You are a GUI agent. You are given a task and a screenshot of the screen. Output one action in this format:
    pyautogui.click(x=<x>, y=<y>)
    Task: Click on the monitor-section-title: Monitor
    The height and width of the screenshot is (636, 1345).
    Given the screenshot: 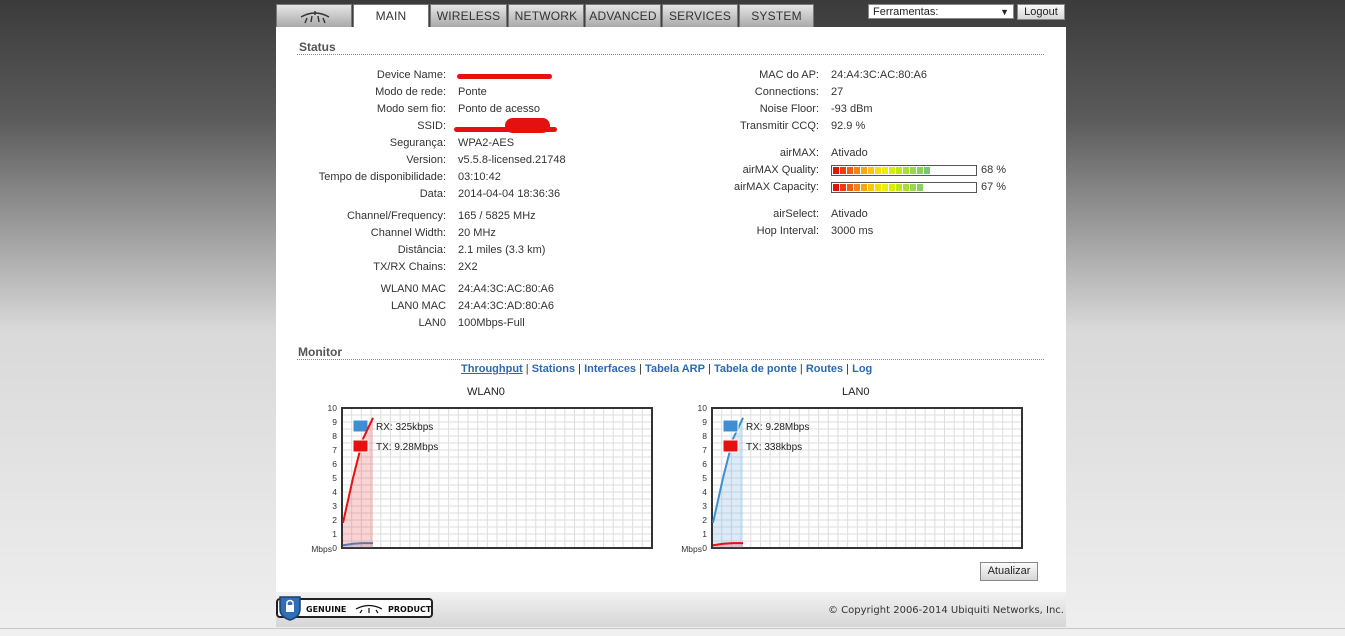 What is the action you would take?
    pyautogui.click(x=320, y=352)
    